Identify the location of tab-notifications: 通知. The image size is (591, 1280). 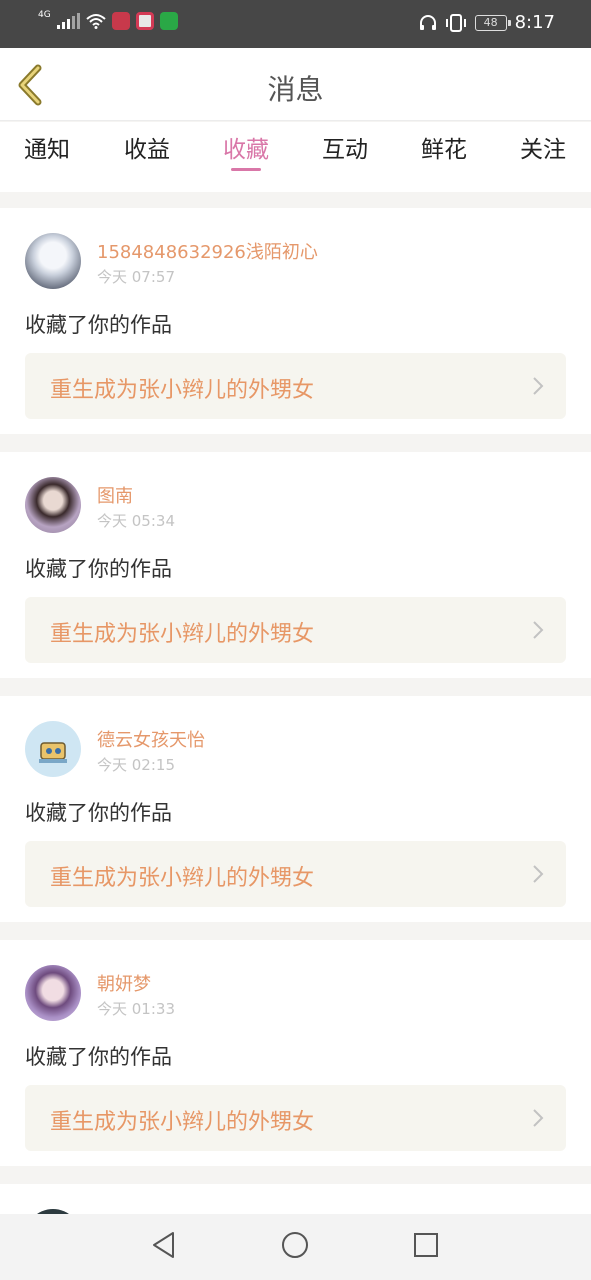
(47, 147).